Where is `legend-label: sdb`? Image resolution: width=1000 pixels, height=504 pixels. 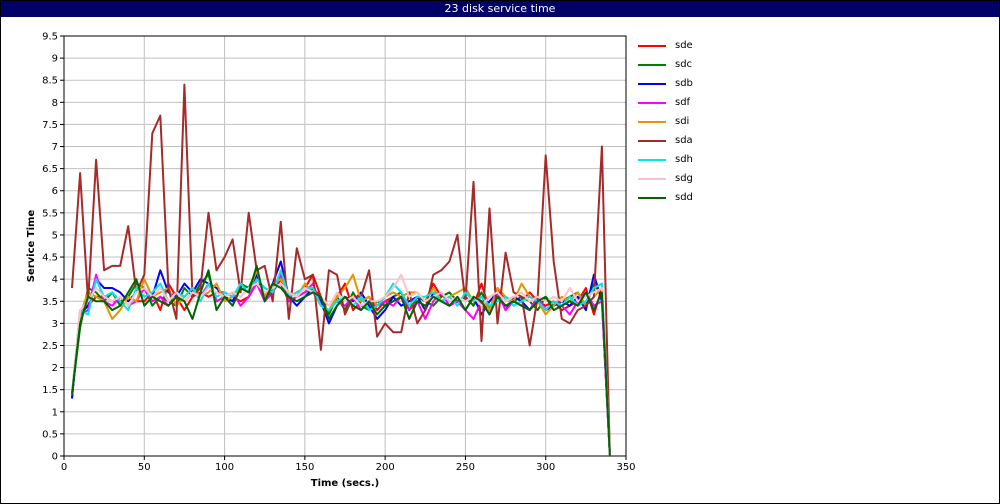
legend-label: sdb is located at coordinates (684, 83).